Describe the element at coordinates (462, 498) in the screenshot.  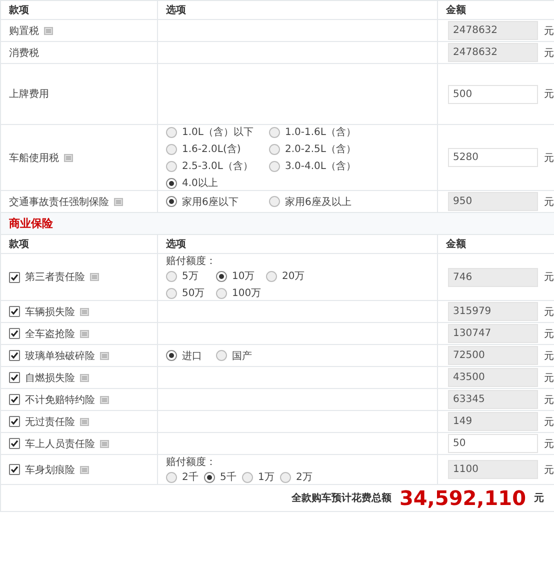
I see `total-value: 34,592,110` at that location.